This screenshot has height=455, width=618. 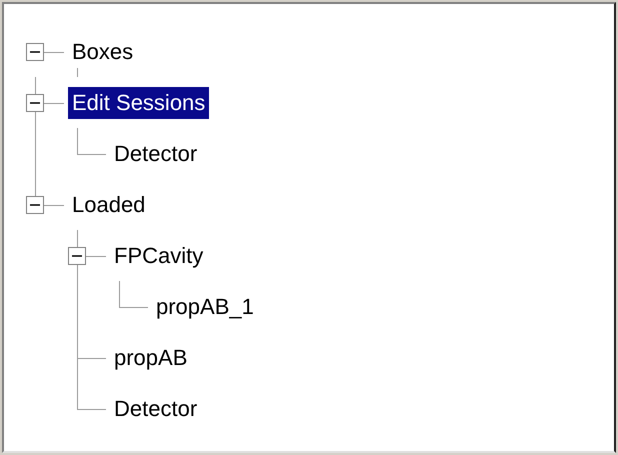 What do you see at coordinates (139, 102) in the screenshot?
I see `tree-item: Edit Sessions` at bounding box center [139, 102].